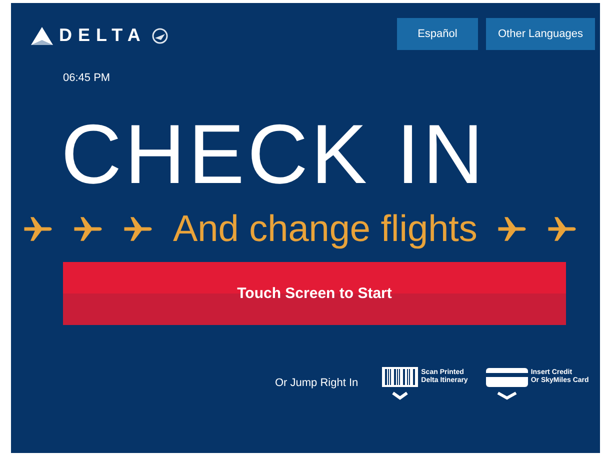 Image resolution: width=603 pixels, height=456 pixels. I want to click on clock-time: 06:45 PM, so click(86, 78).